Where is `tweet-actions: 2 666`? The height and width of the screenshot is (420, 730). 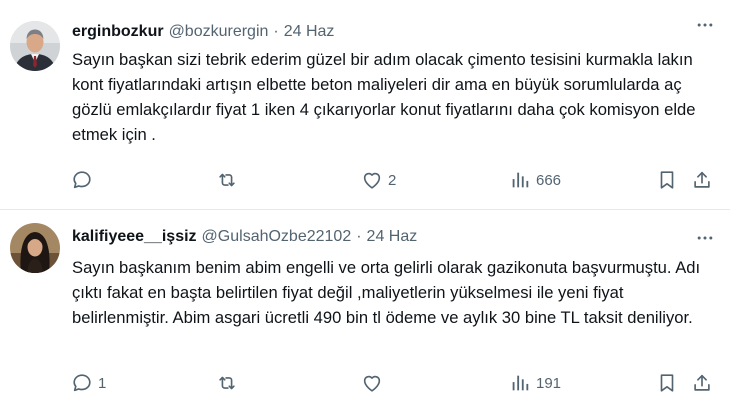 tweet-actions: 2 666 is located at coordinates (365, 180).